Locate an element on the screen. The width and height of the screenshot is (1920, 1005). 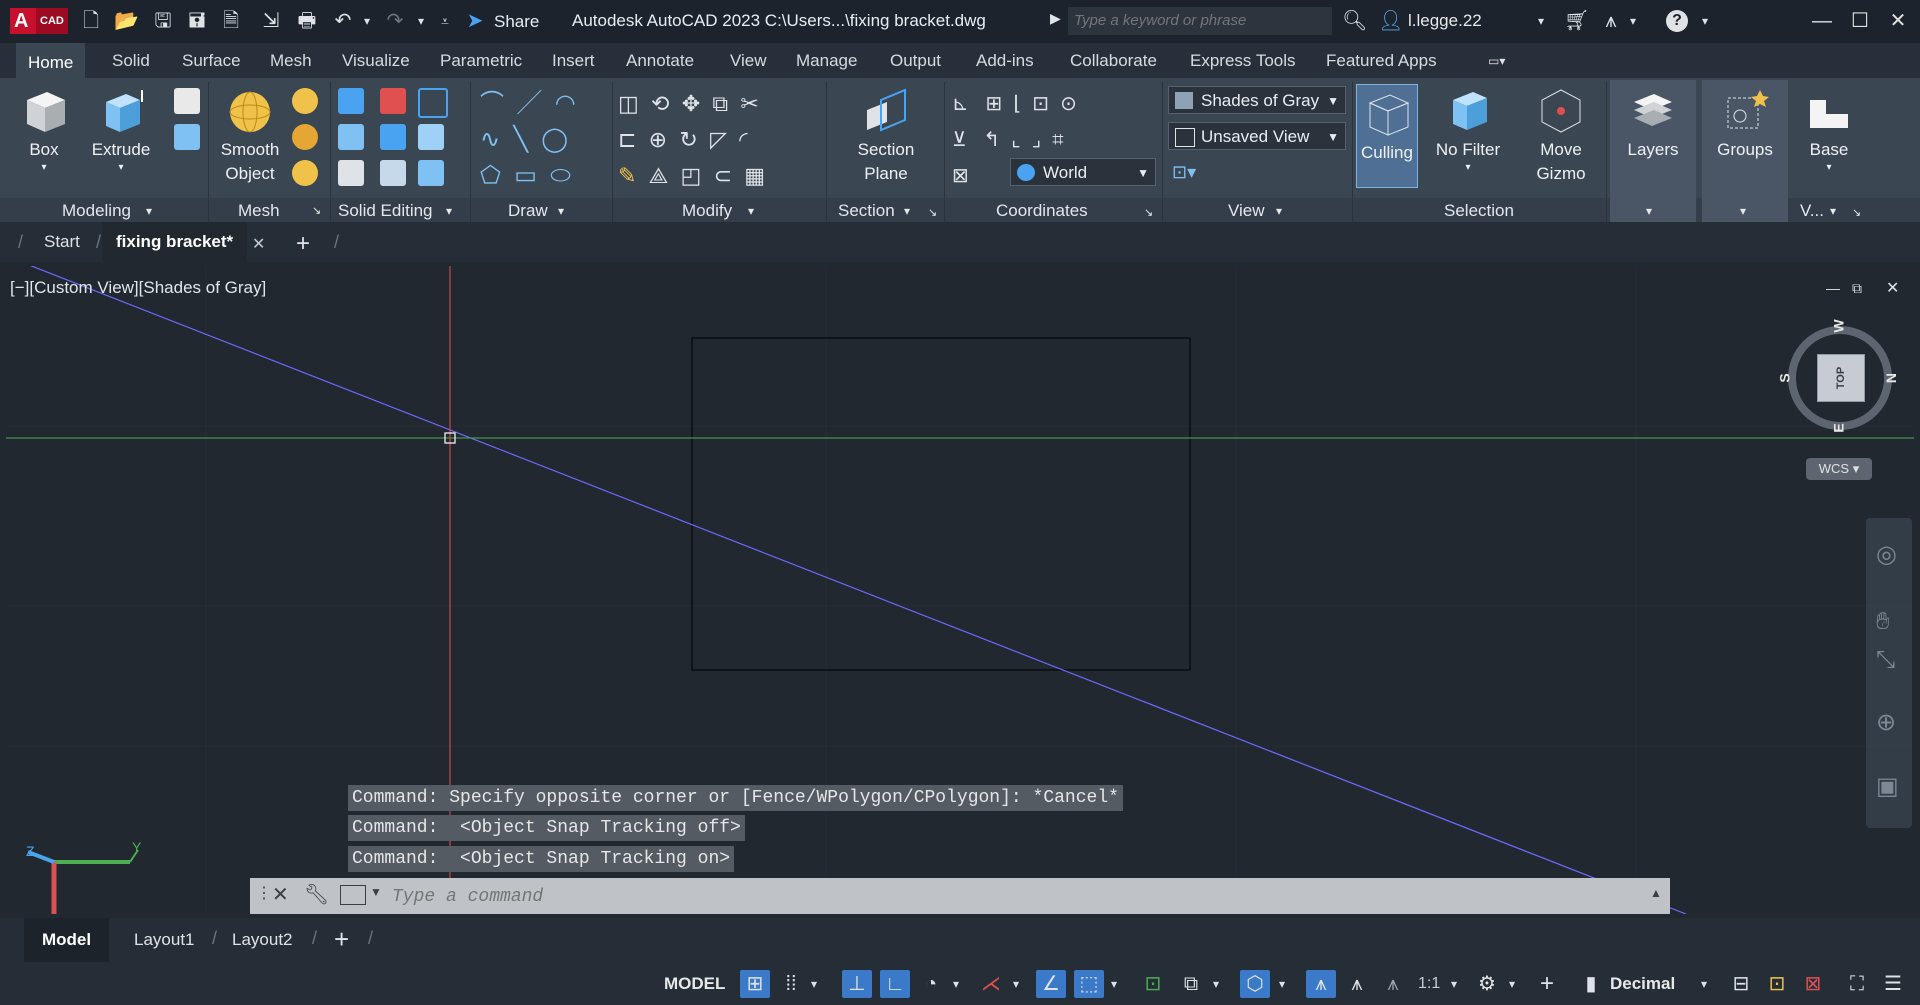
ucs-3point-icon: ⌗ is located at coordinates (1057, 140).